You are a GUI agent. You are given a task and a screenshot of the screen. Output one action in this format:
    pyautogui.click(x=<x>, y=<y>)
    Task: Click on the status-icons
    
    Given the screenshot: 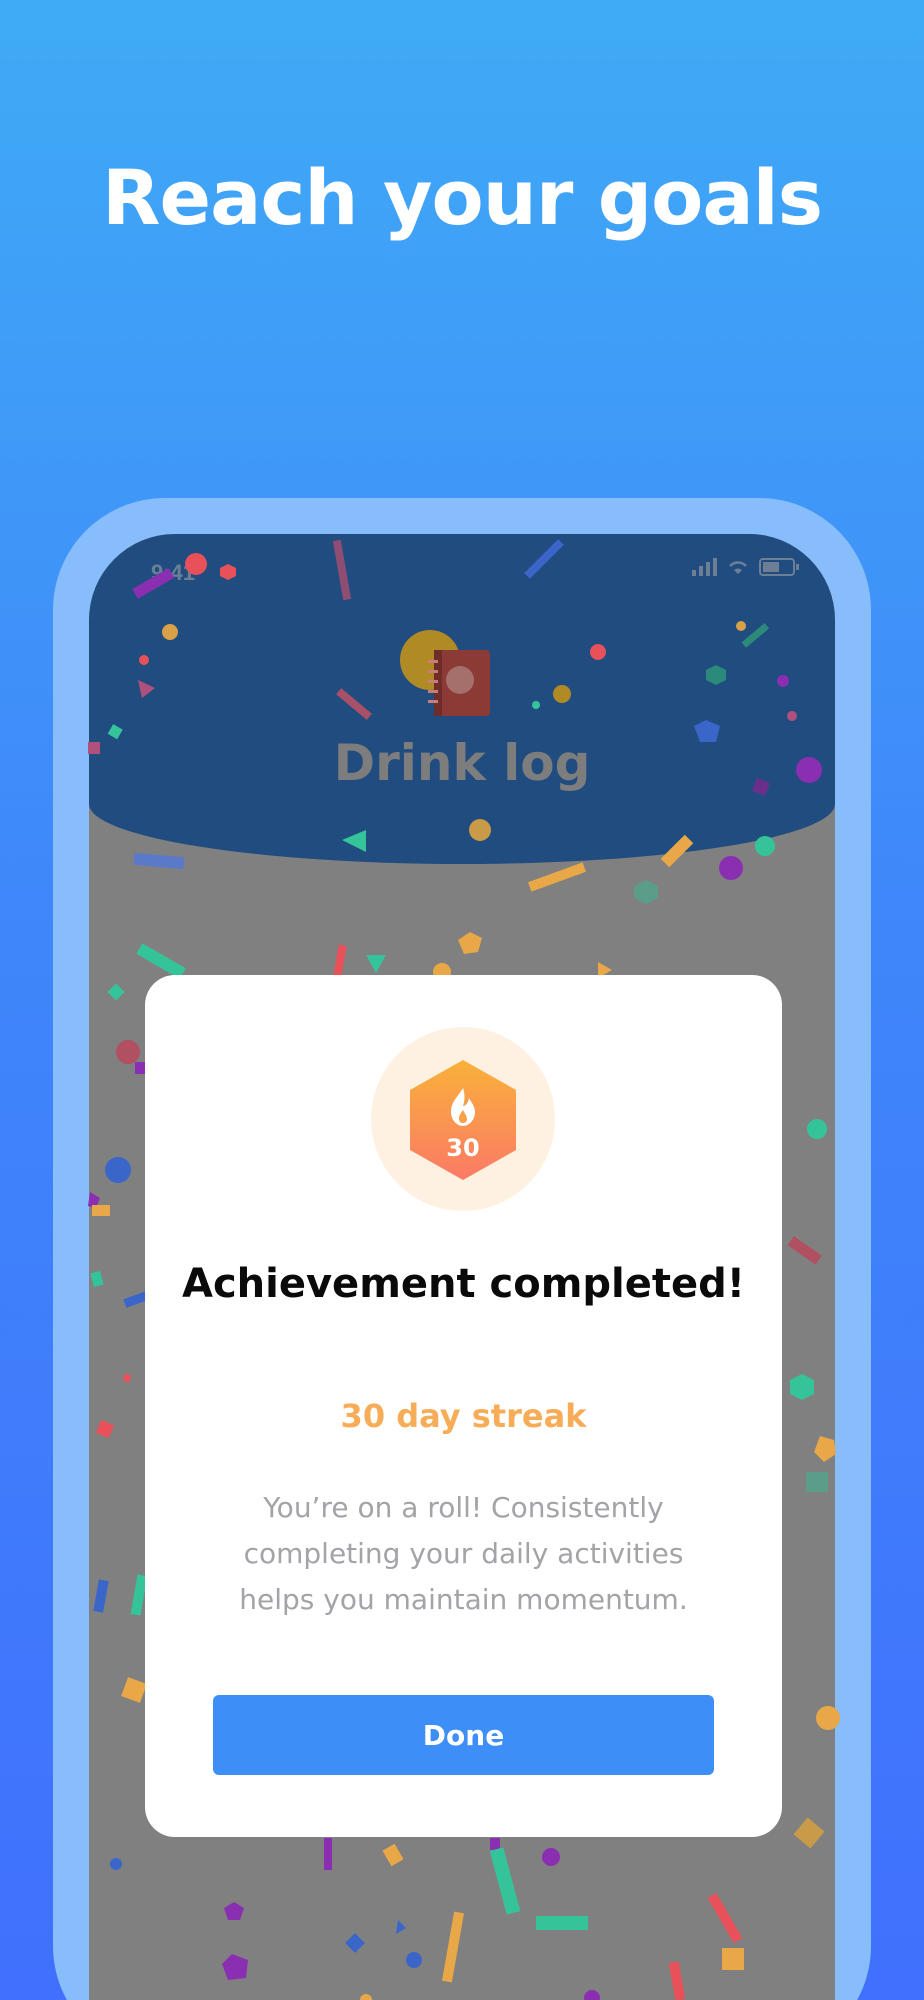 What is the action you would take?
    pyautogui.click(x=745, y=567)
    